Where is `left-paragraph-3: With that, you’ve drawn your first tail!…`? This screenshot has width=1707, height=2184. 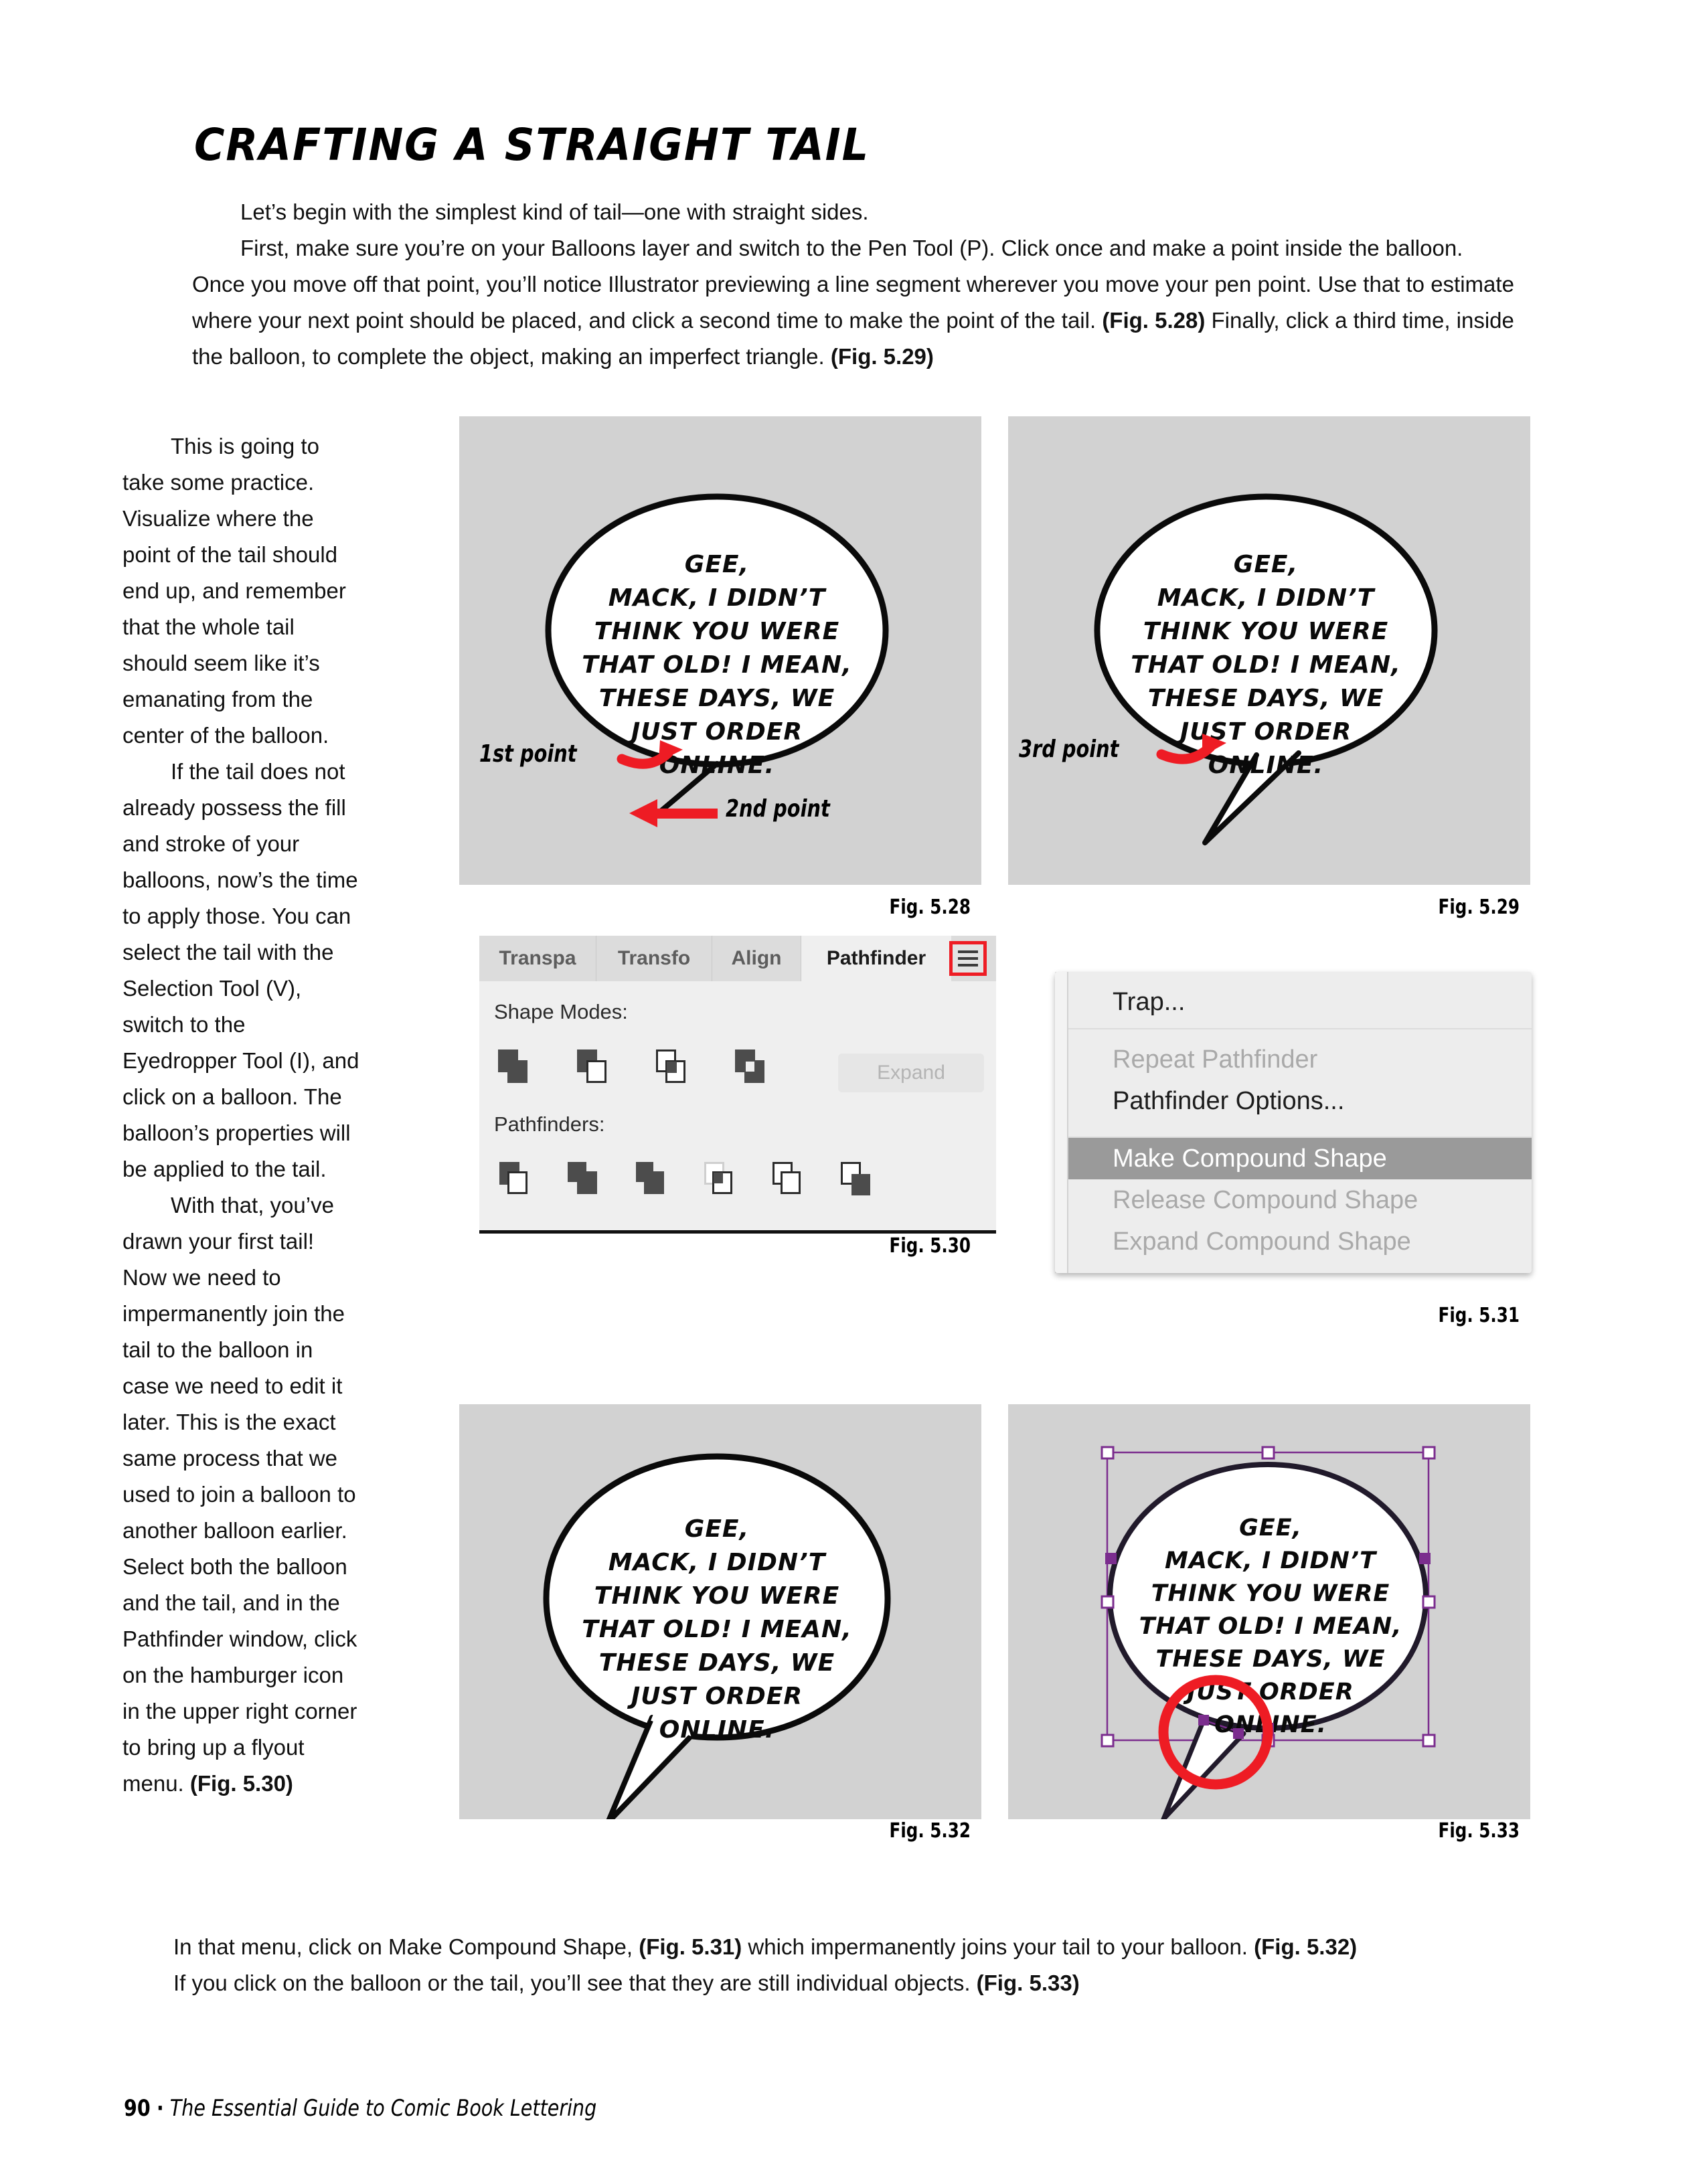 left-paragraph-3: With that, you’ve drawn your first tail!… is located at coordinates (242, 1494).